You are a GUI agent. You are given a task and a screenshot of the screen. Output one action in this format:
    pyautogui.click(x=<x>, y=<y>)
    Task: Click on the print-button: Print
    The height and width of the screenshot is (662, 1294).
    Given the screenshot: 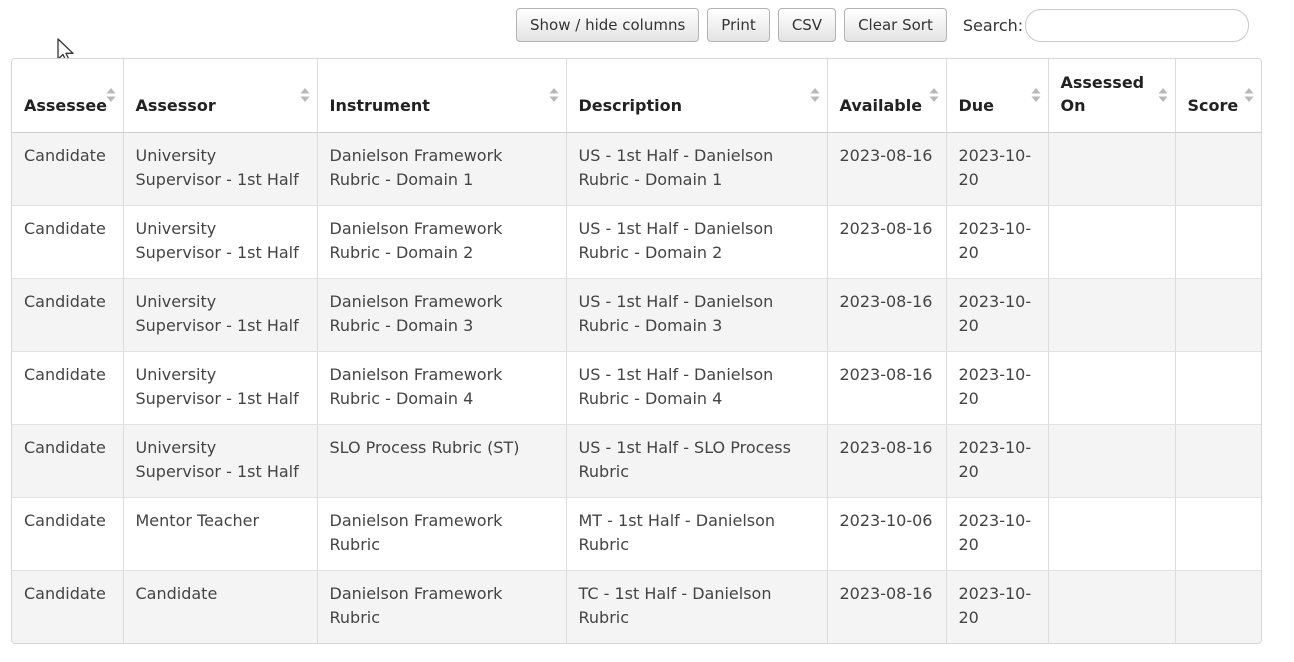 What is the action you would take?
    pyautogui.click(x=738, y=25)
    